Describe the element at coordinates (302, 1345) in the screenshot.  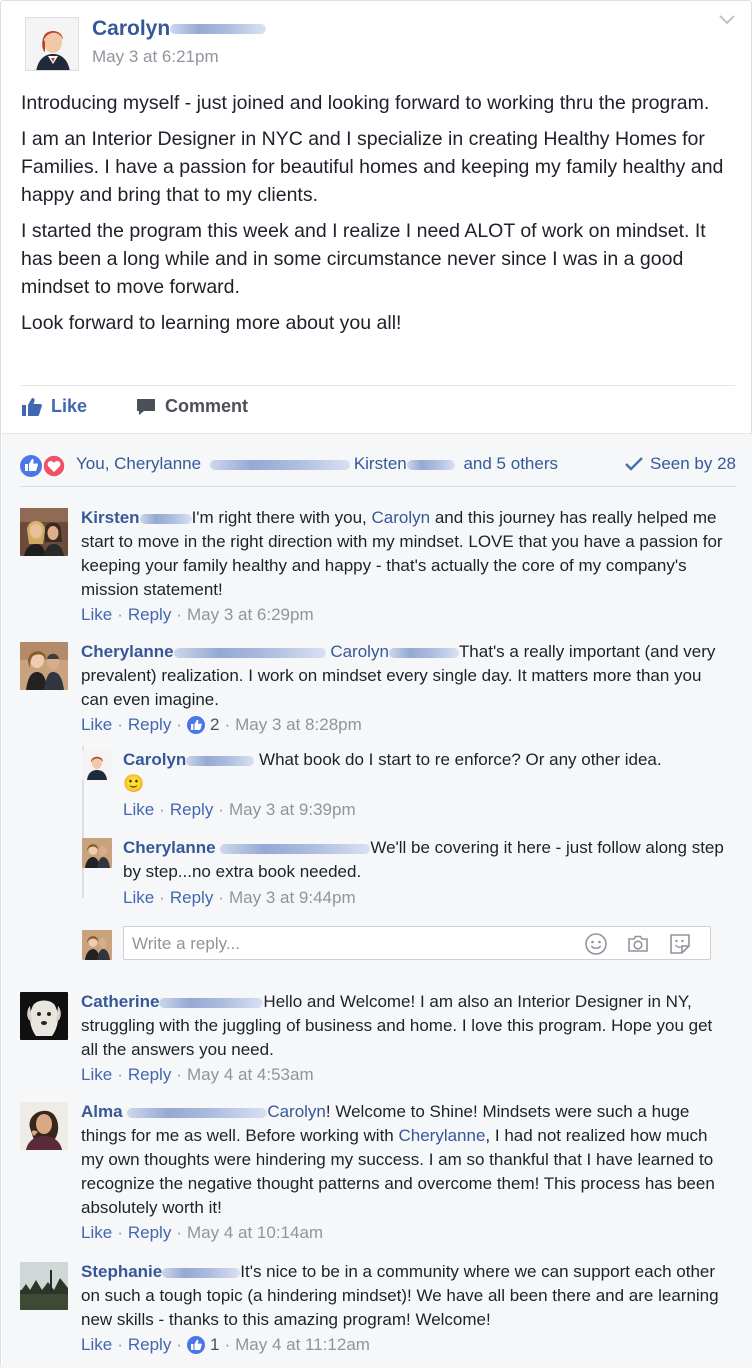
I see `comment-time: May 4 at 11:12am` at that location.